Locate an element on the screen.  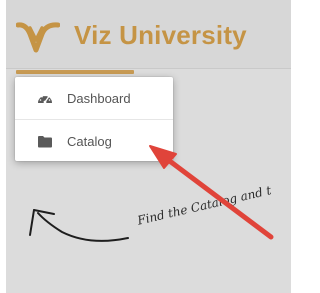
university-logo: Viz University is located at coordinates (141, 34).